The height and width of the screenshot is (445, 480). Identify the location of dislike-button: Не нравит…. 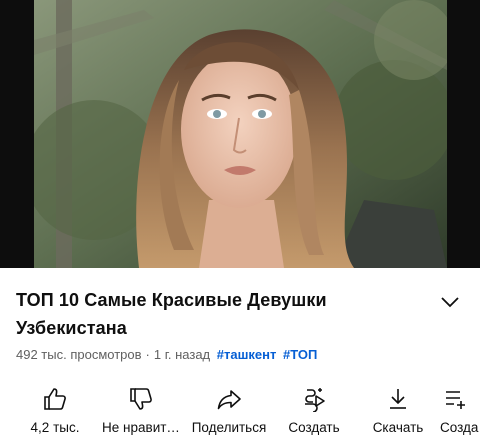
(141, 412).